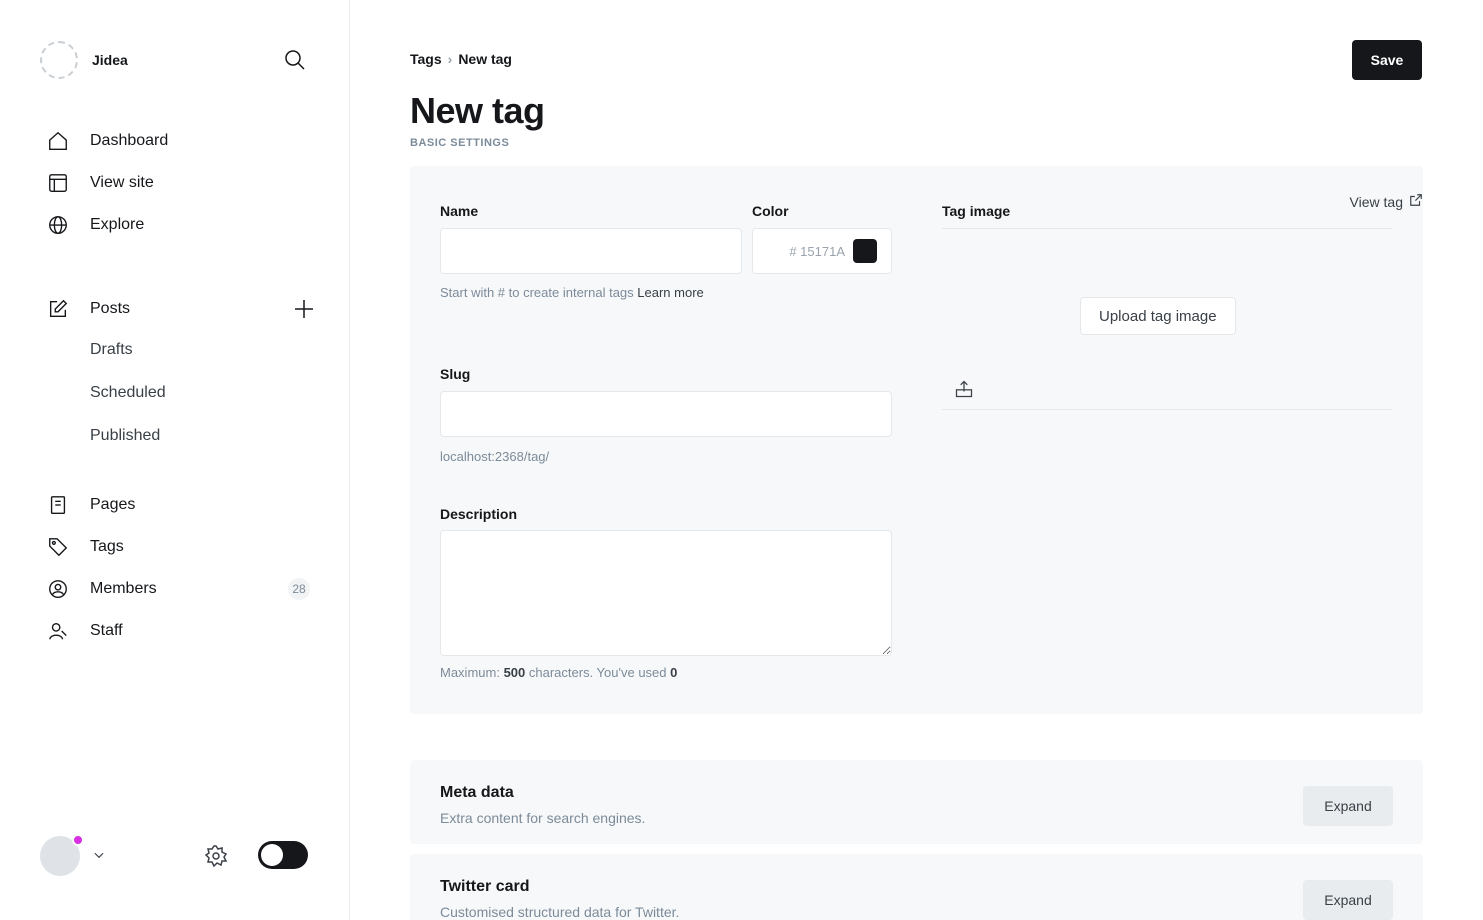 The height and width of the screenshot is (920, 1483). Describe the element at coordinates (128, 393) in the screenshot. I see `sidebar-subitem-scheduled: Scheduled` at that location.